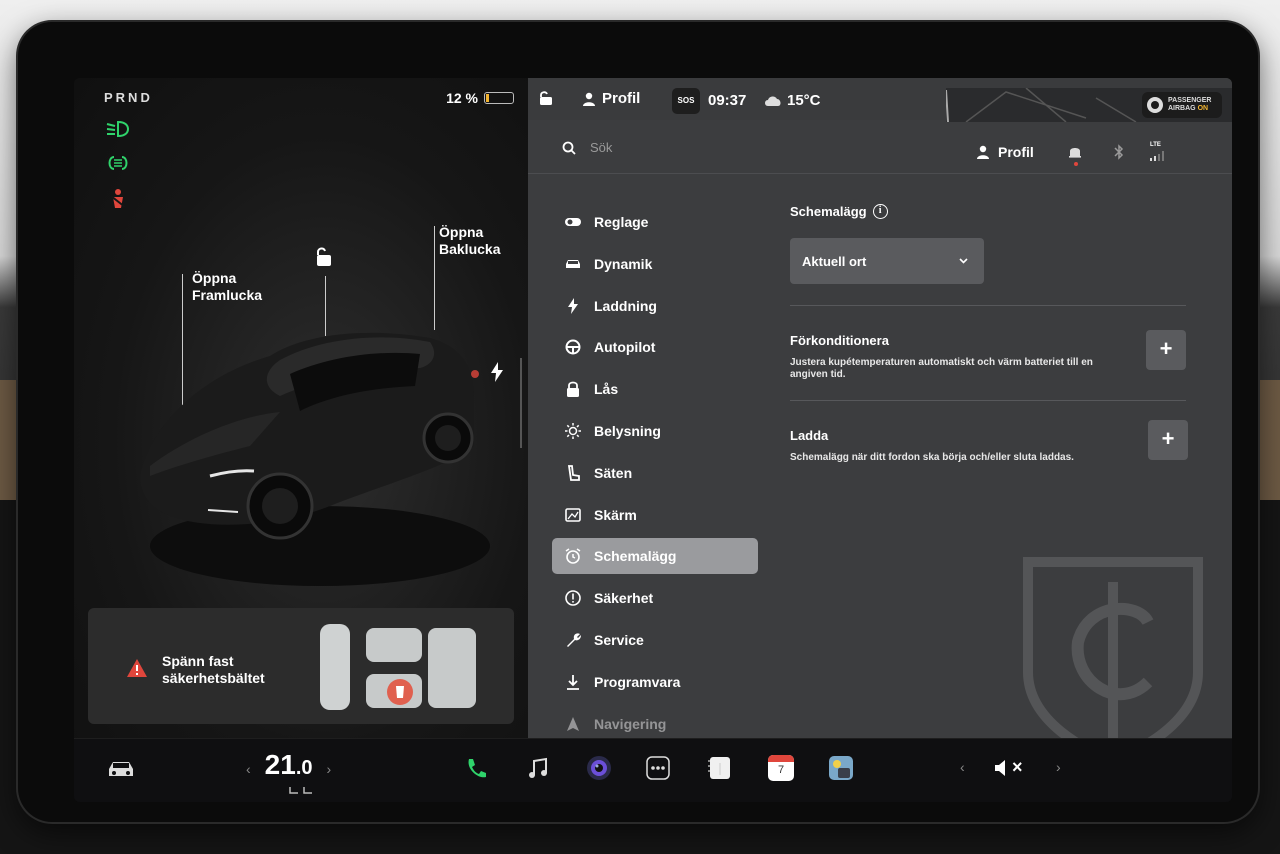  I want to click on add-charge-schedule-button: +, so click(1168, 440).